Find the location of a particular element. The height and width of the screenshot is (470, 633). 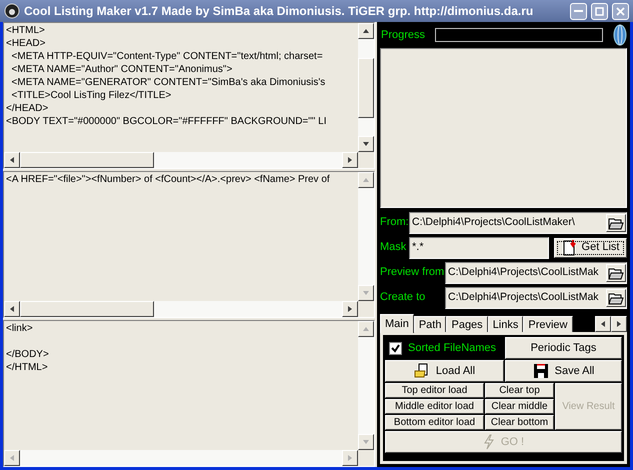

save-all-button: Save All is located at coordinates (563, 371).